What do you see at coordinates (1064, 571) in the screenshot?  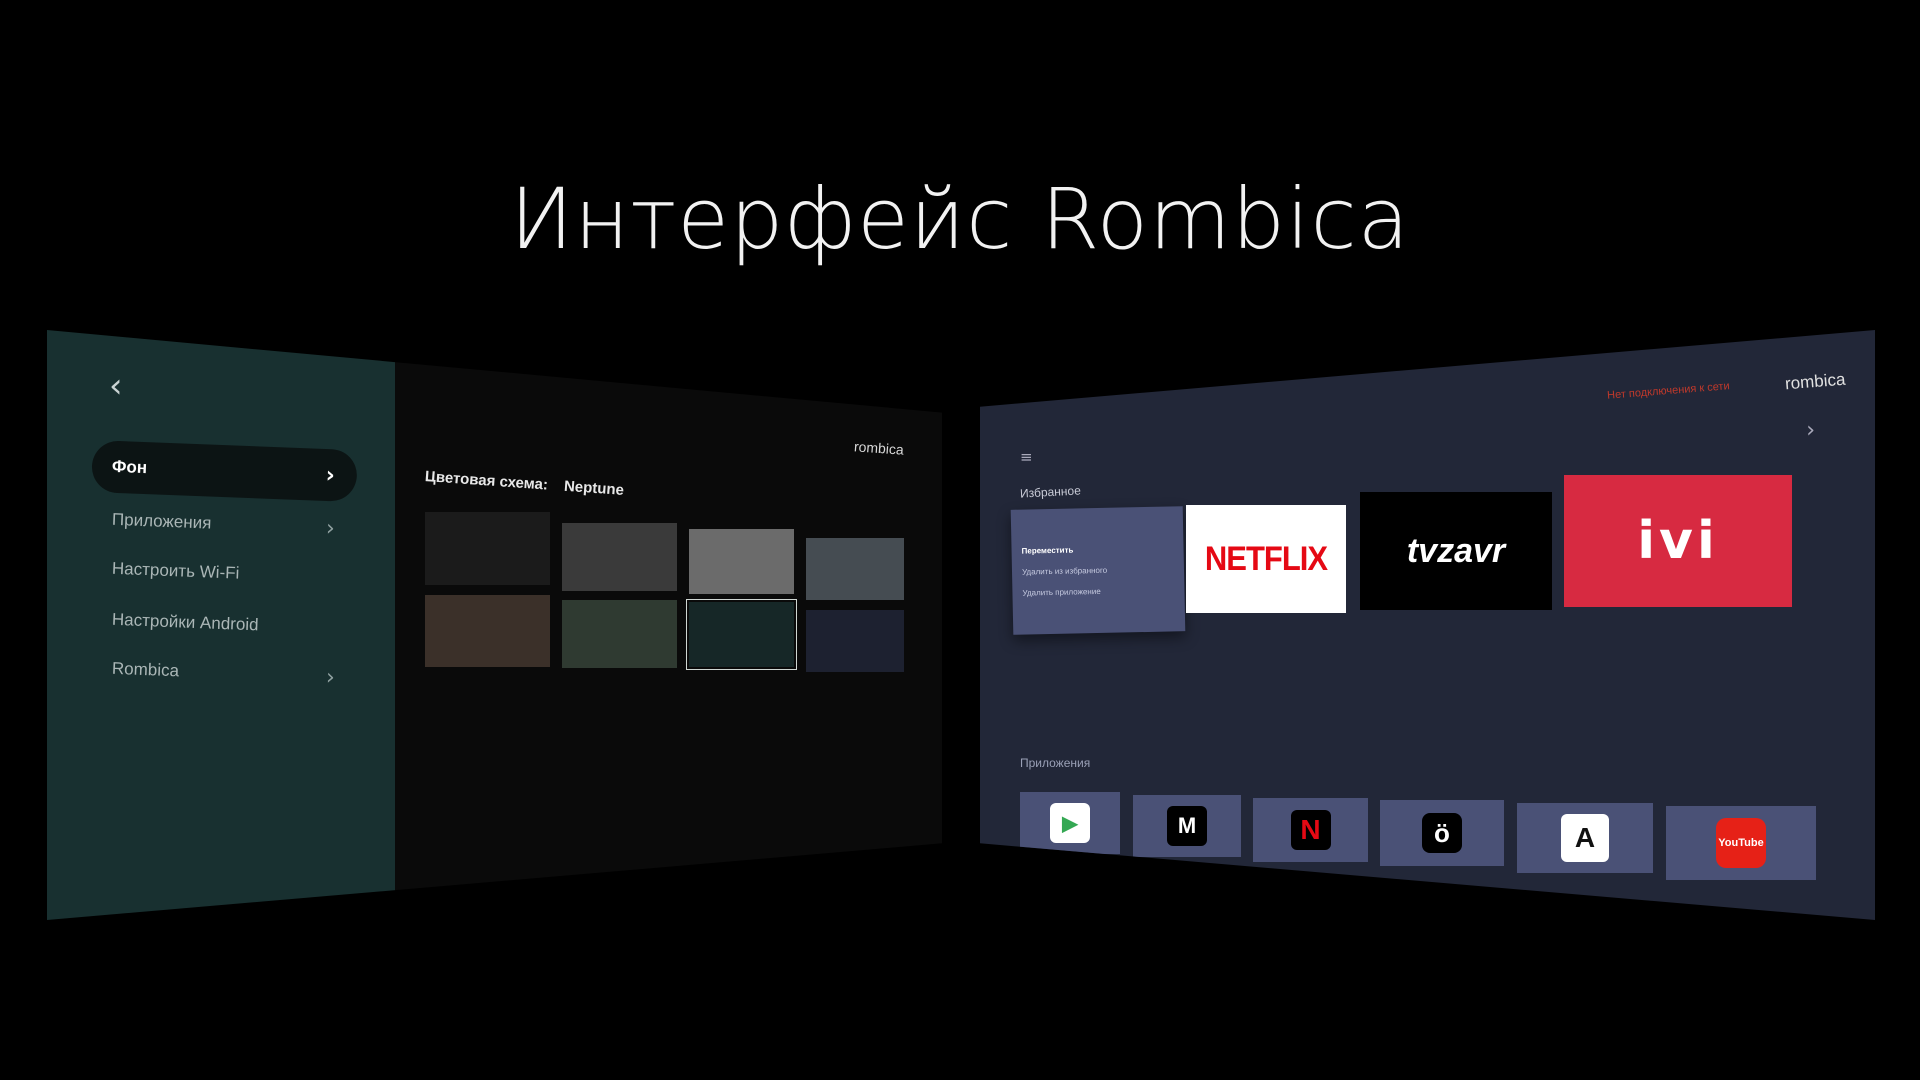 I see `context-remove-favorite: Удалить из избранного` at bounding box center [1064, 571].